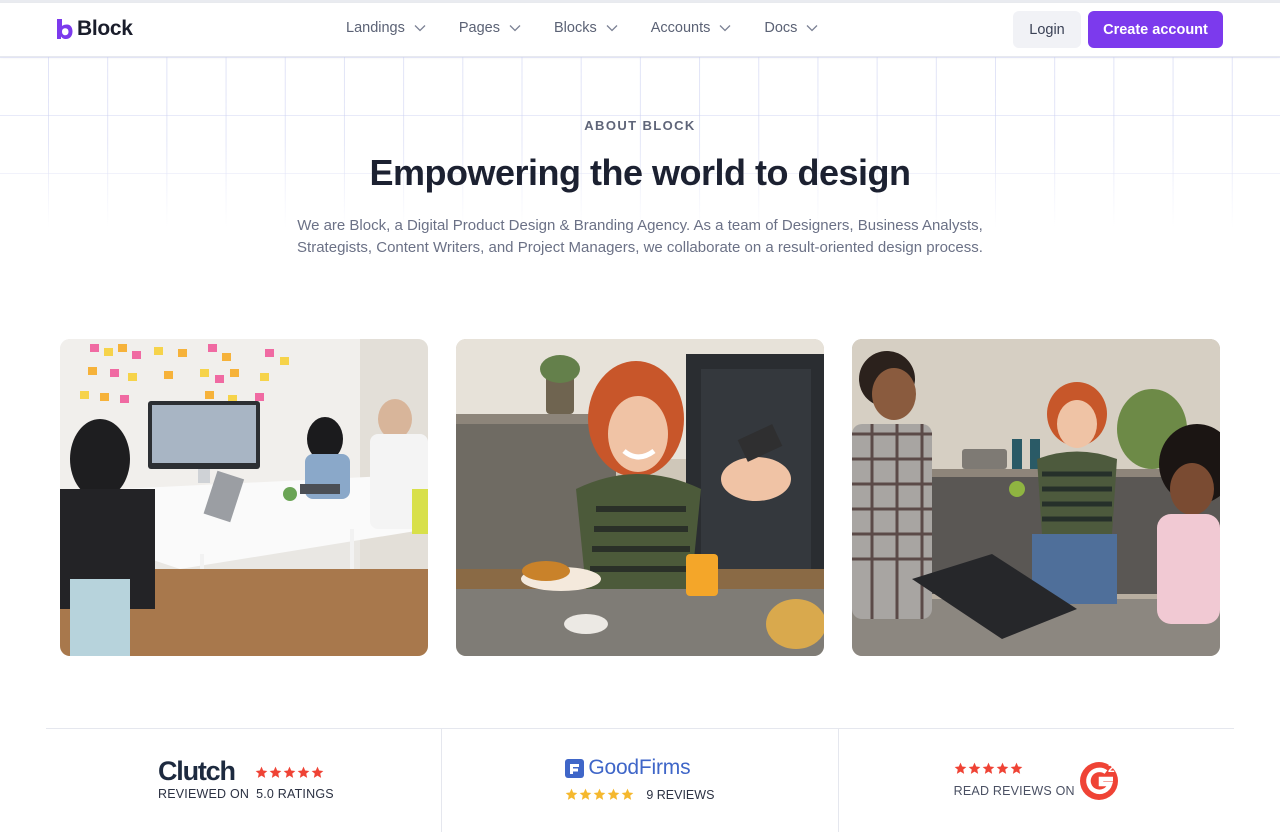 This screenshot has width=1280, height=832. I want to click on reviews-strip: Clutch REVIEWED ON 5.0 RATINGS GoodFirms, so click(640, 780).